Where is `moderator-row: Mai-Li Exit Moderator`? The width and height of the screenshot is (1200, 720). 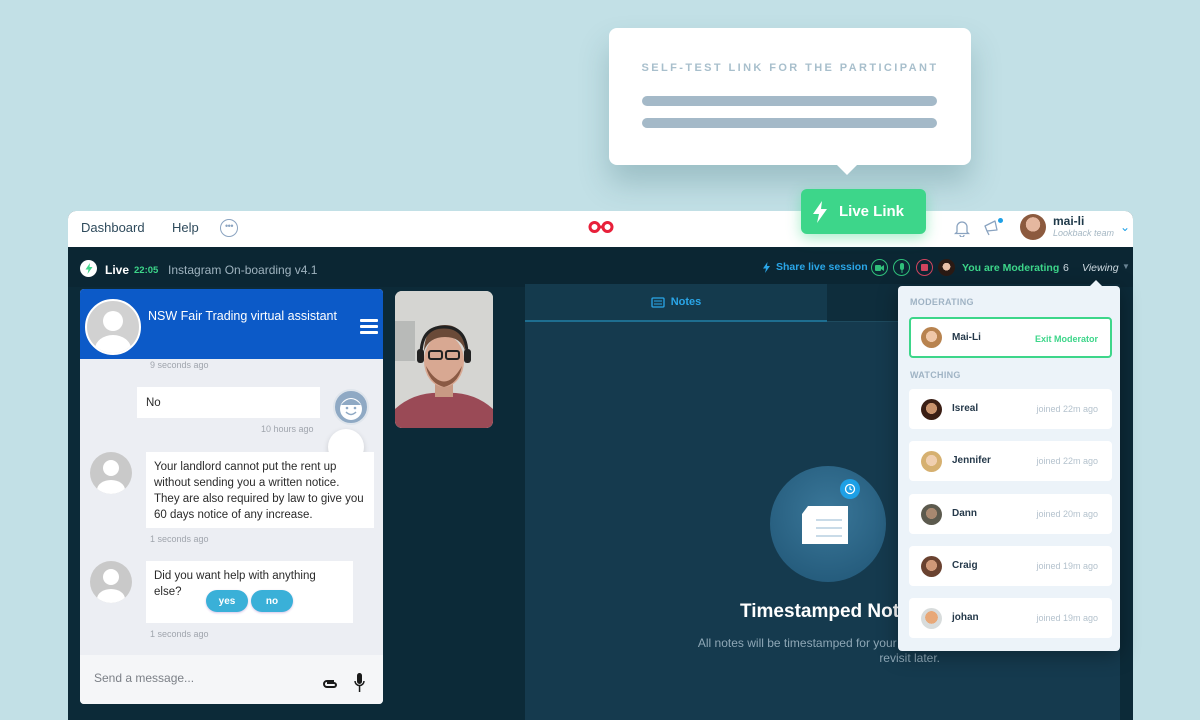
moderator-row: Mai-Li Exit Moderator is located at coordinates (1010, 337).